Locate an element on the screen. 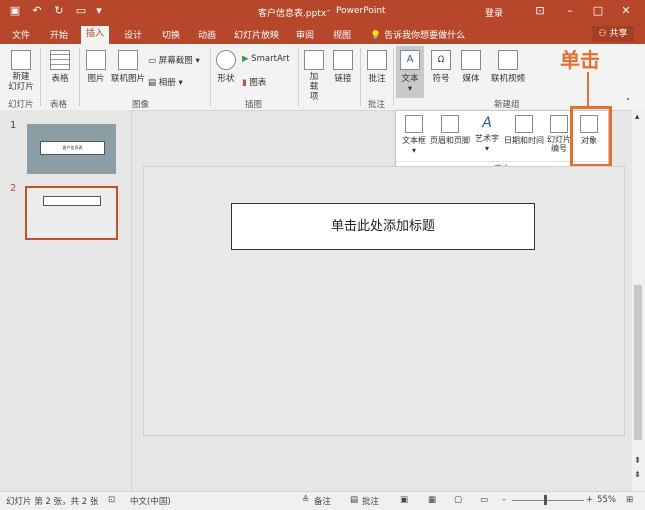  tab-transitions: 切换 is located at coordinates (171, 35).